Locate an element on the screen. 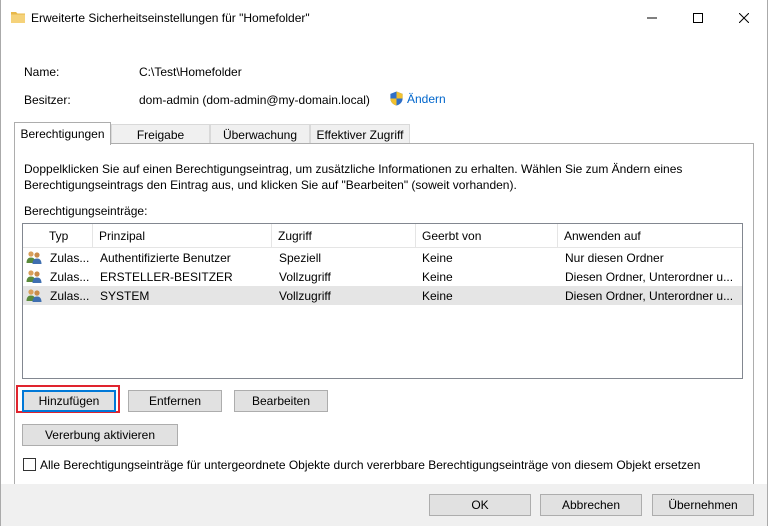  entries-label: Berechtigungseinträge: is located at coordinates (86, 211).